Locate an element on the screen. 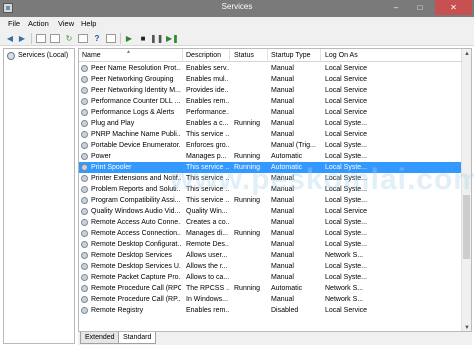 Image resolution: width=474 pixels, height=347 pixels. toolbar: ◀ ▶ ↻ ? ▶ ■ ❚❚ ▶❚ is located at coordinates (237, 38).